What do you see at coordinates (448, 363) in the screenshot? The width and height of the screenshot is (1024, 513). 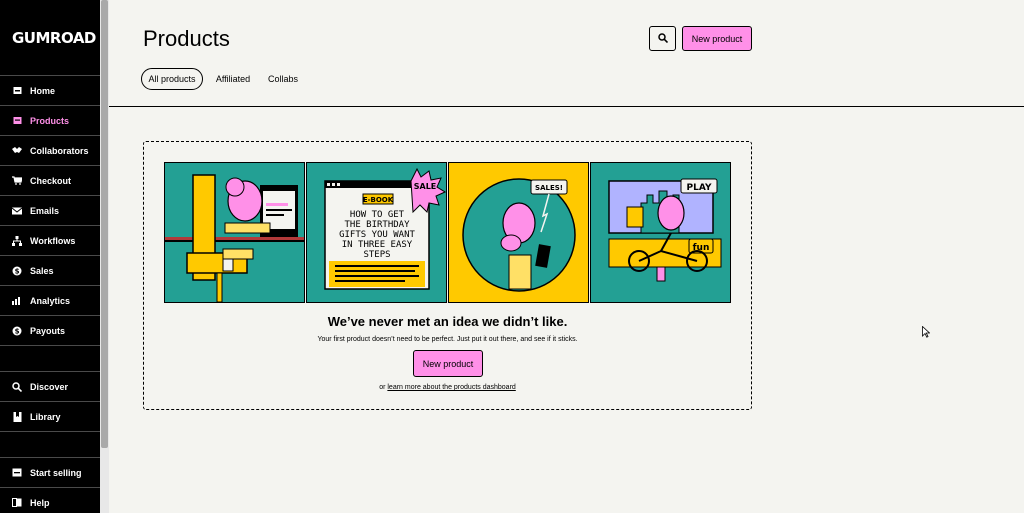 I see `empty-state-new-product-button: New product` at bounding box center [448, 363].